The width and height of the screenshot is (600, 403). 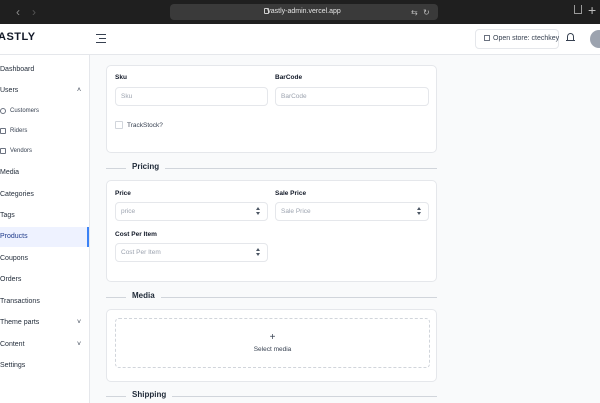 What do you see at coordinates (25, 111) in the screenshot?
I see `sidebar-item-label: Customers` at bounding box center [25, 111].